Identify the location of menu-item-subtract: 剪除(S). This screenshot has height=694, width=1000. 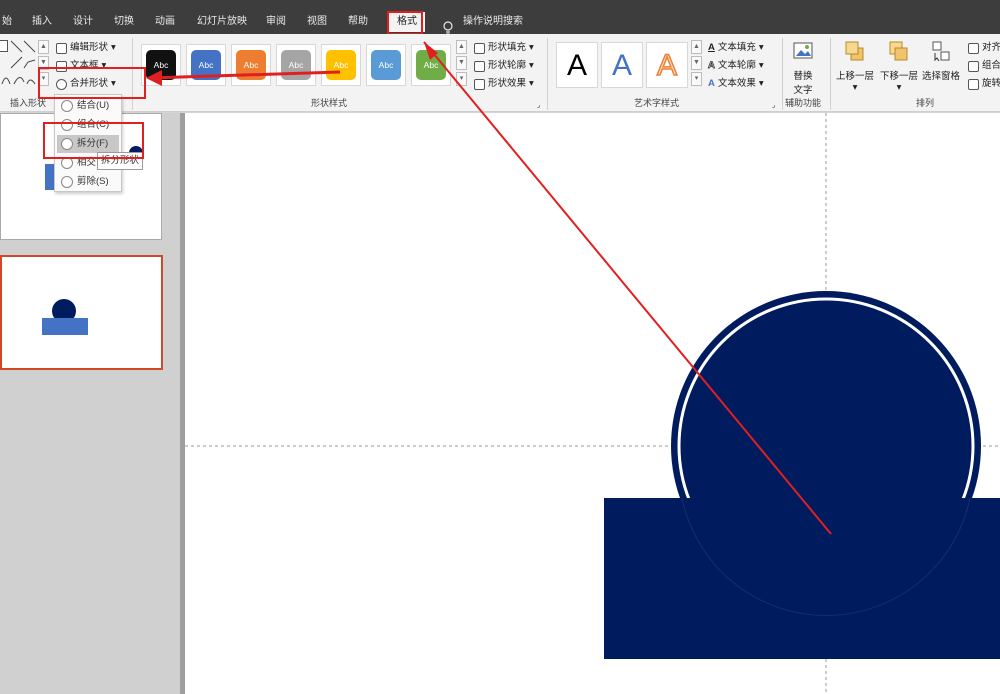
(88, 182).